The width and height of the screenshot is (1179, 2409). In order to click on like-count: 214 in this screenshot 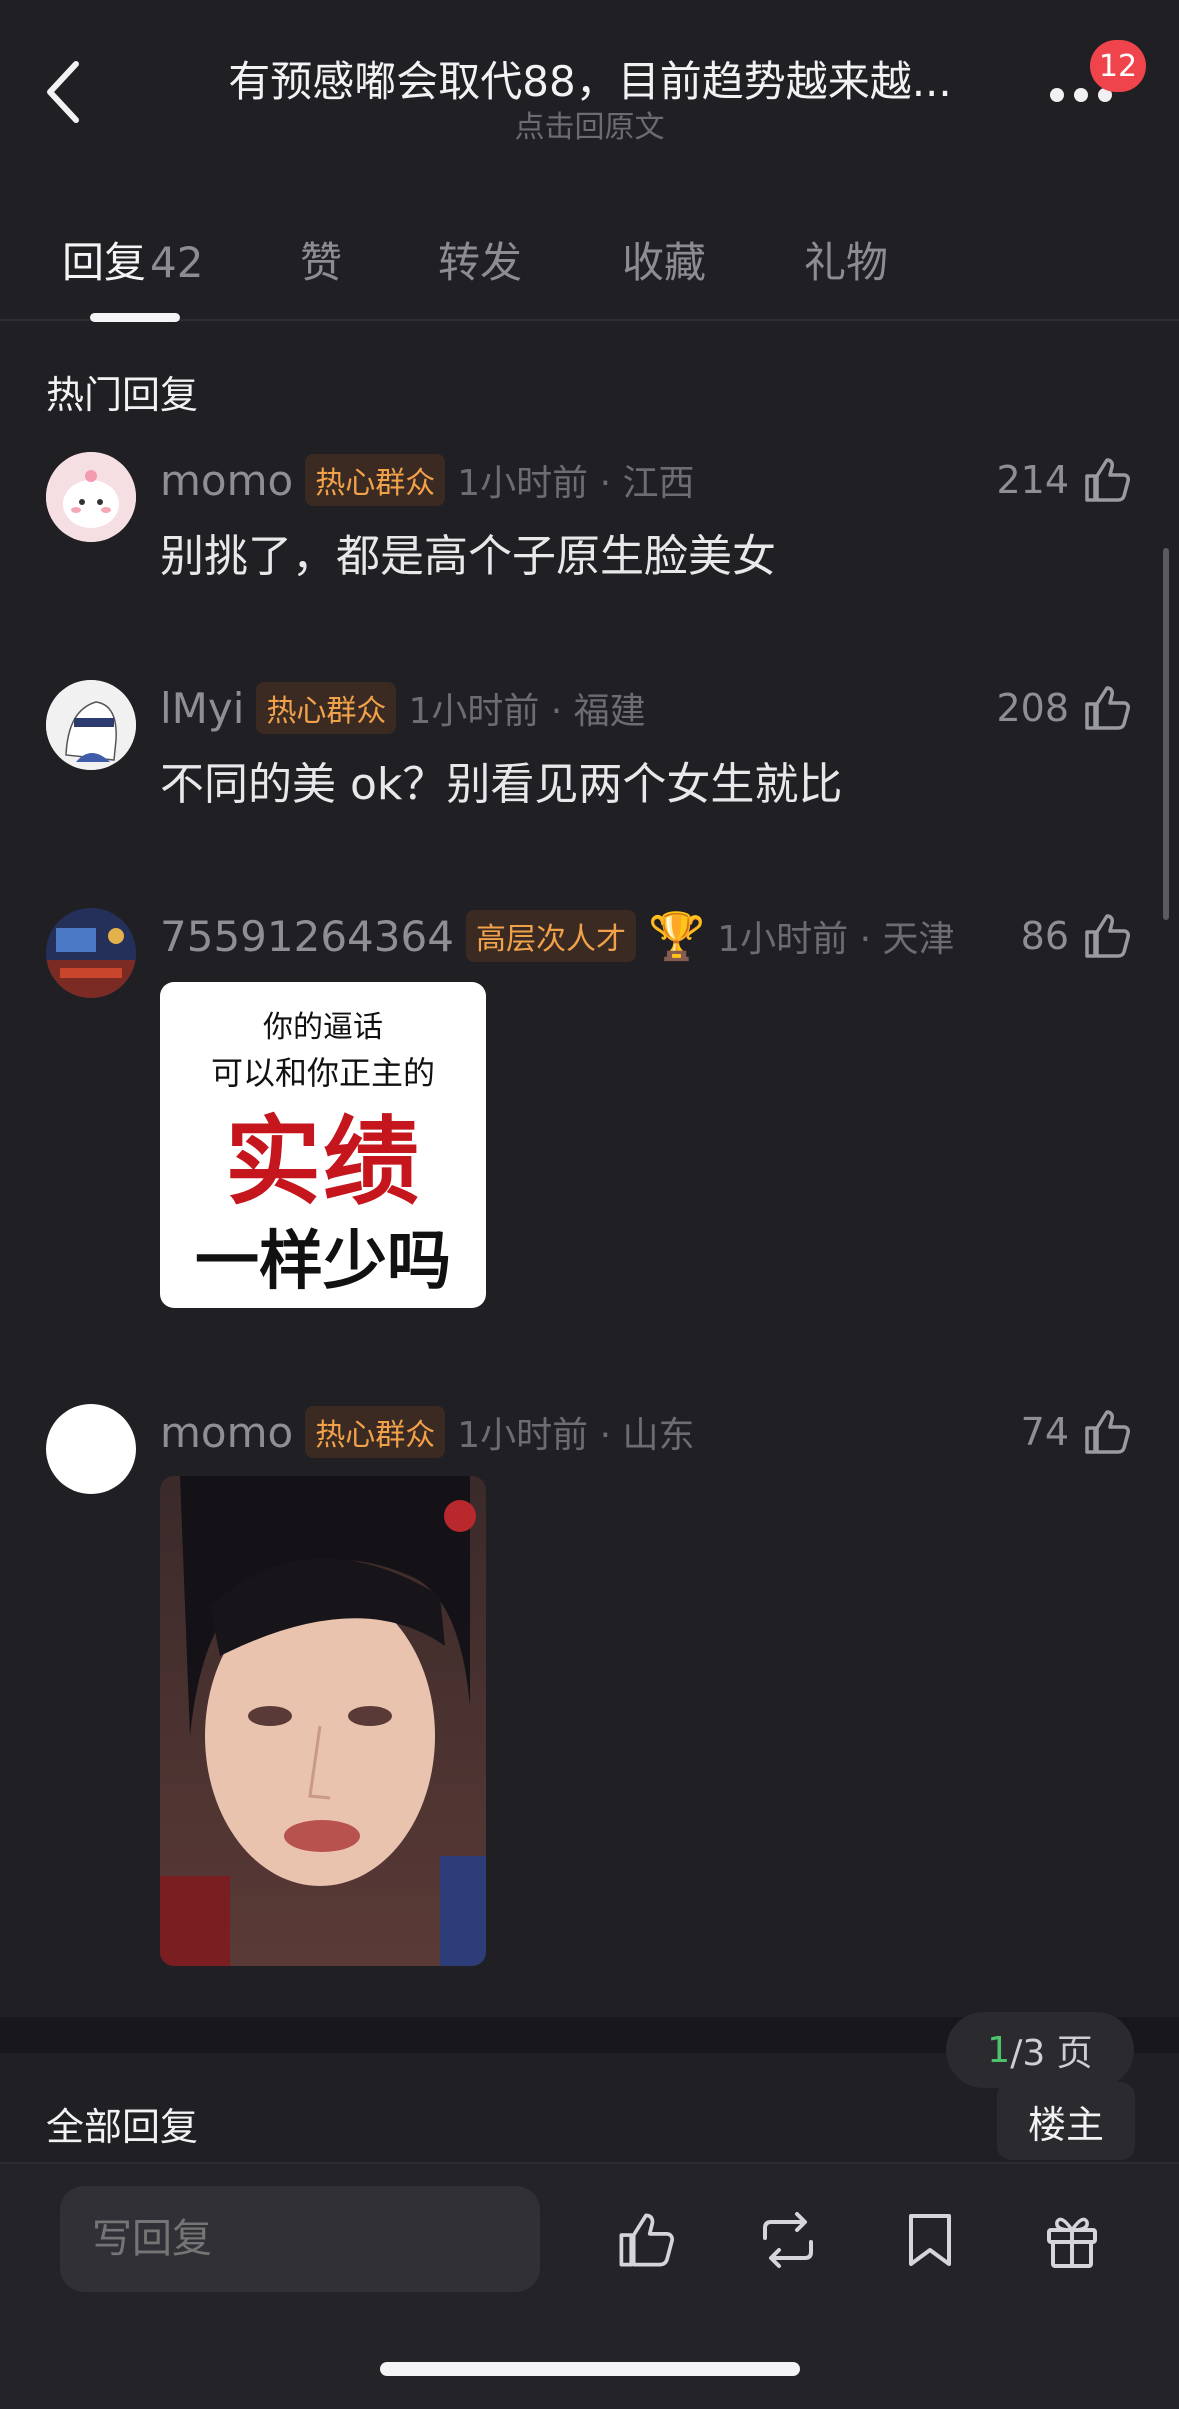, I will do `click(1032, 480)`.